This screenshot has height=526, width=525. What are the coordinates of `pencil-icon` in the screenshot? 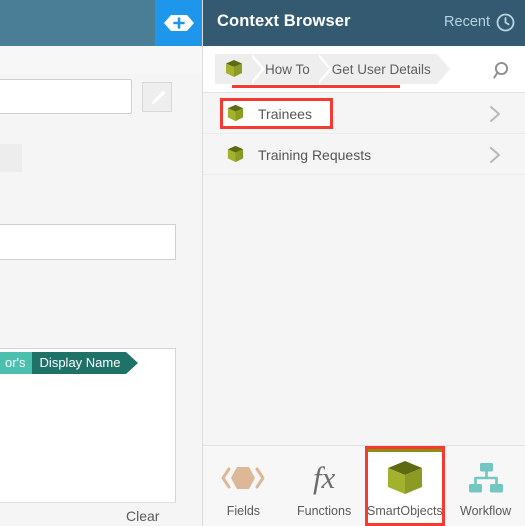 It's located at (158, 97).